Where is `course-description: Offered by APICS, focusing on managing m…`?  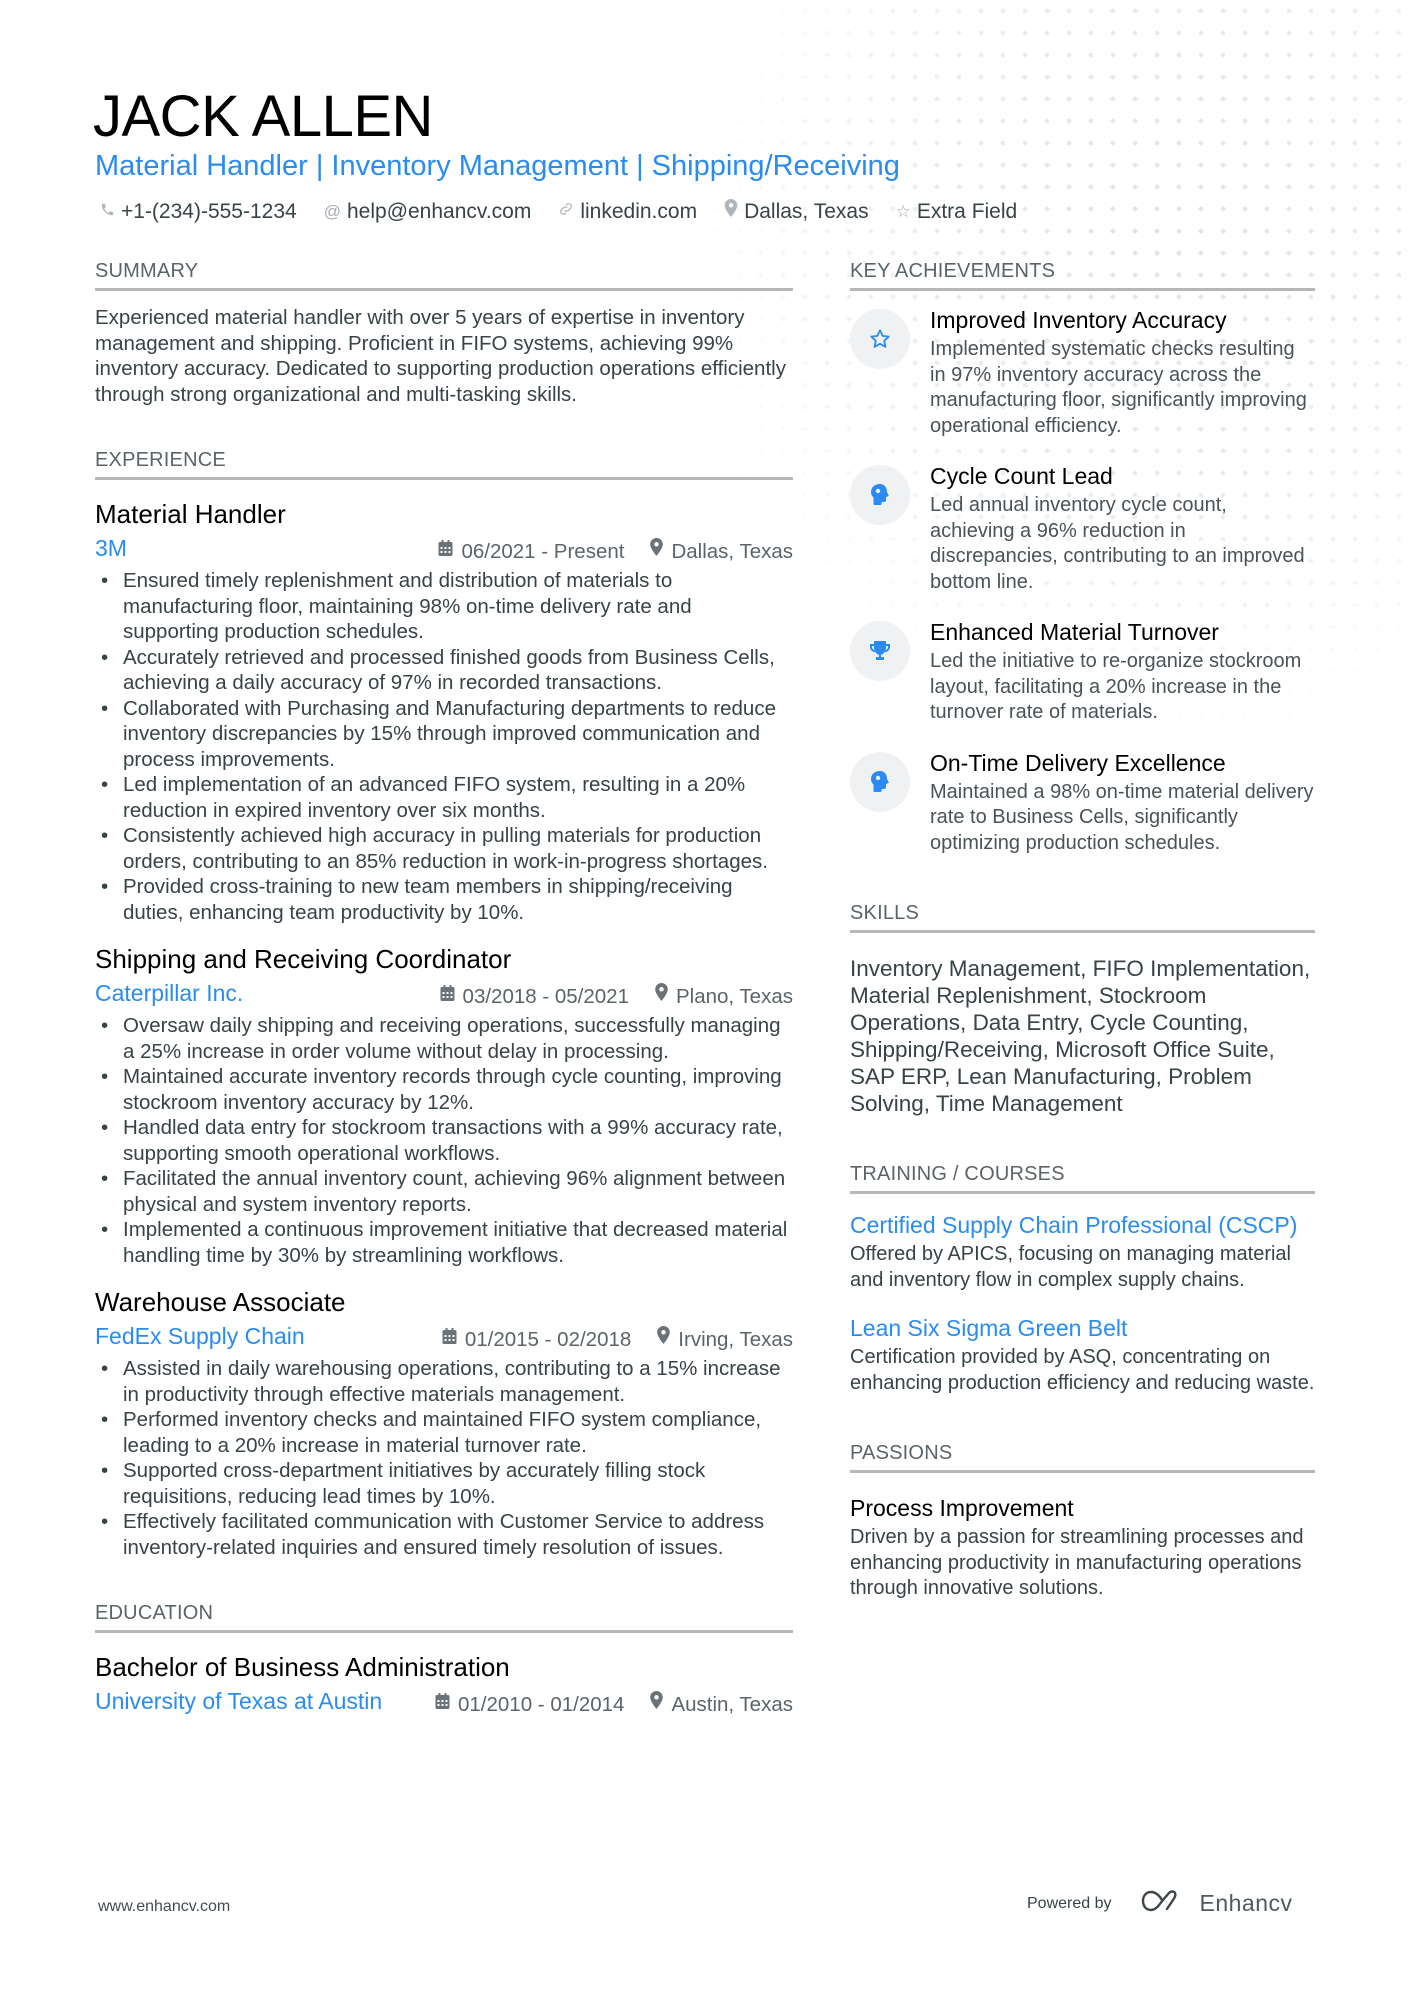
course-description: Offered by APICS, focusing on managing m… is located at coordinates (1070, 1267).